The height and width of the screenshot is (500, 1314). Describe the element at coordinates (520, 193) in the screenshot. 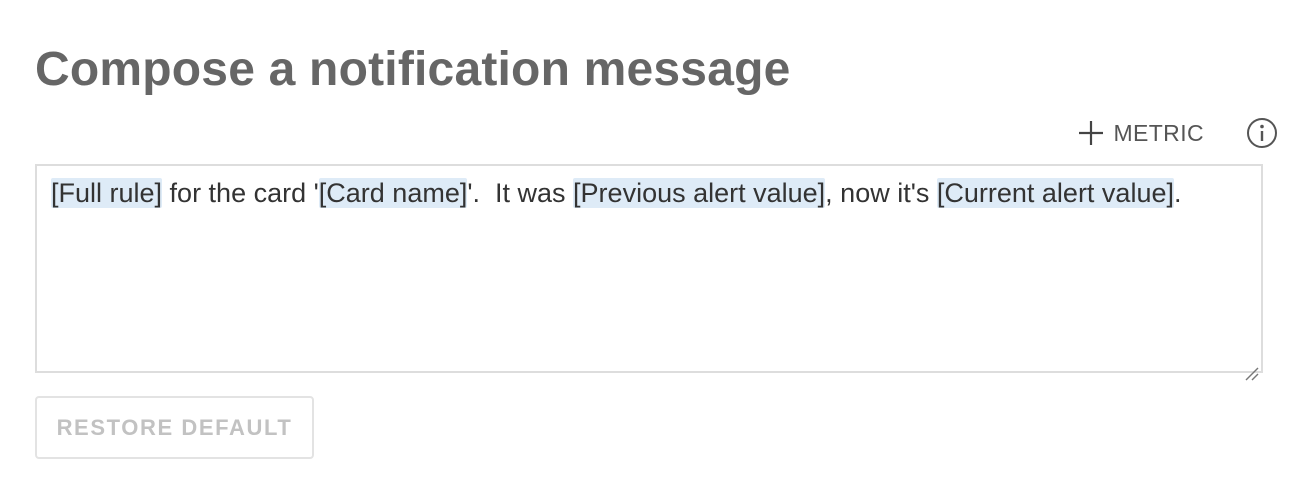

I see `message-text-segment: '. It was` at that location.